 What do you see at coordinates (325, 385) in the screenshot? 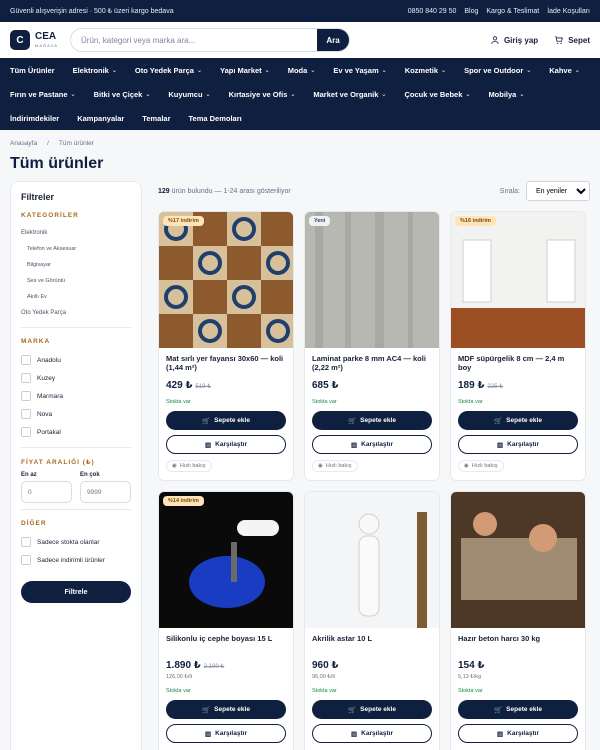
I see `product-price: 685 ₺` at bounding box center [325, 385].